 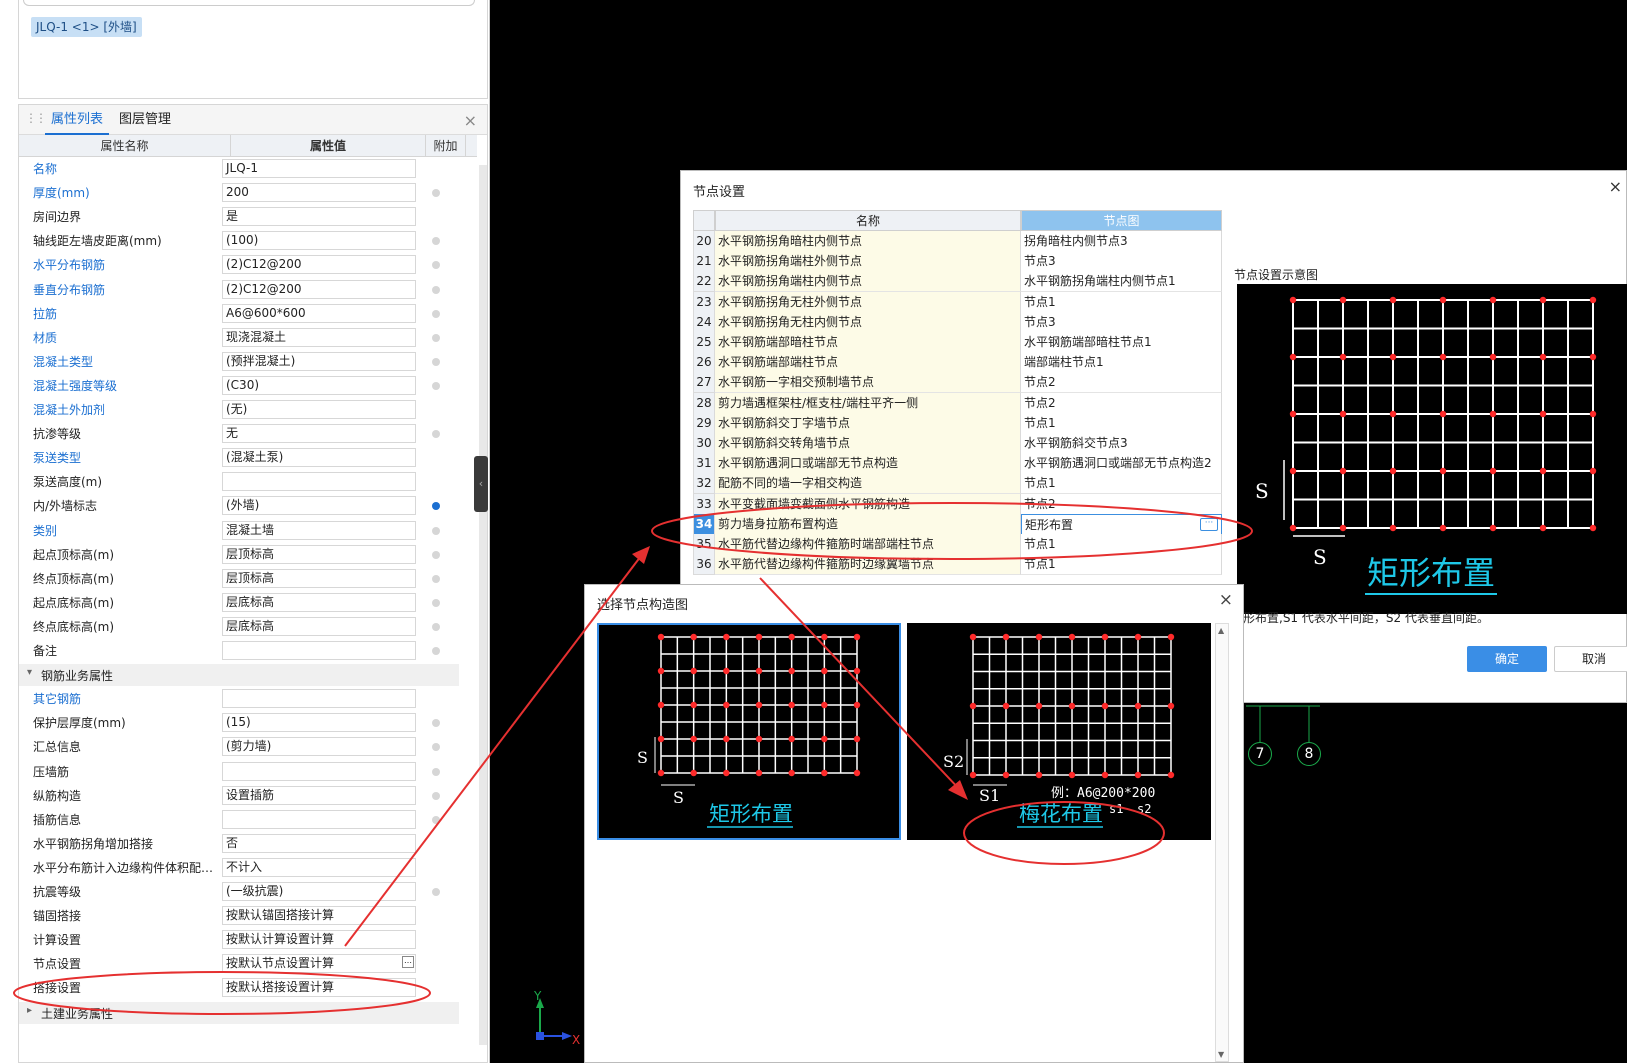 What do you see at coordinates (958, 241) in the screenshot?
I see `node-row: 20 水平钢筋拐角暗柱内侧节点 拐角暗柱内侧节点3` at bounding box center [958, 241].